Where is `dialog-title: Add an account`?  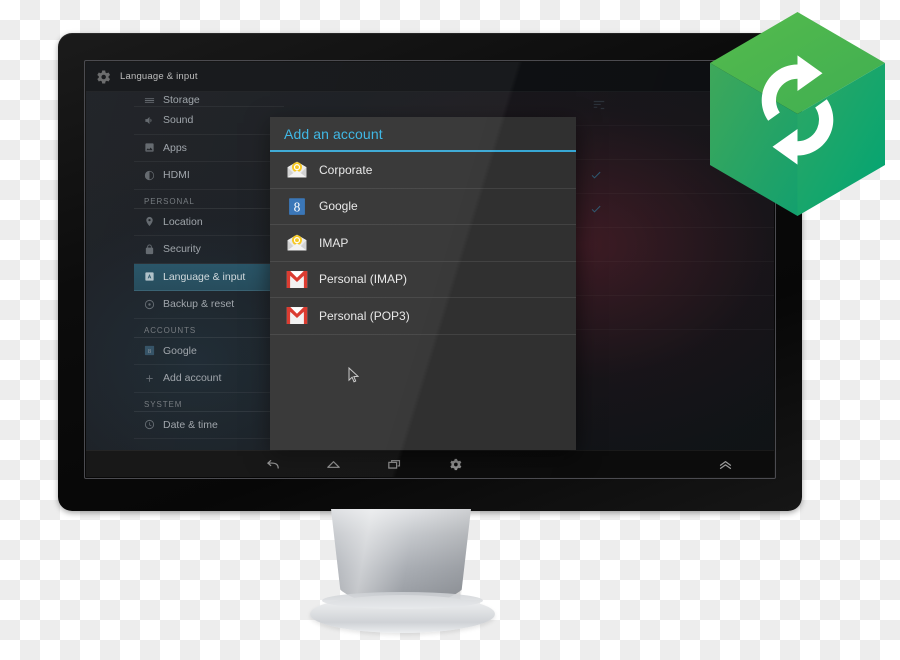
dialog-title: Add an account is located at coordinates (423, 133).